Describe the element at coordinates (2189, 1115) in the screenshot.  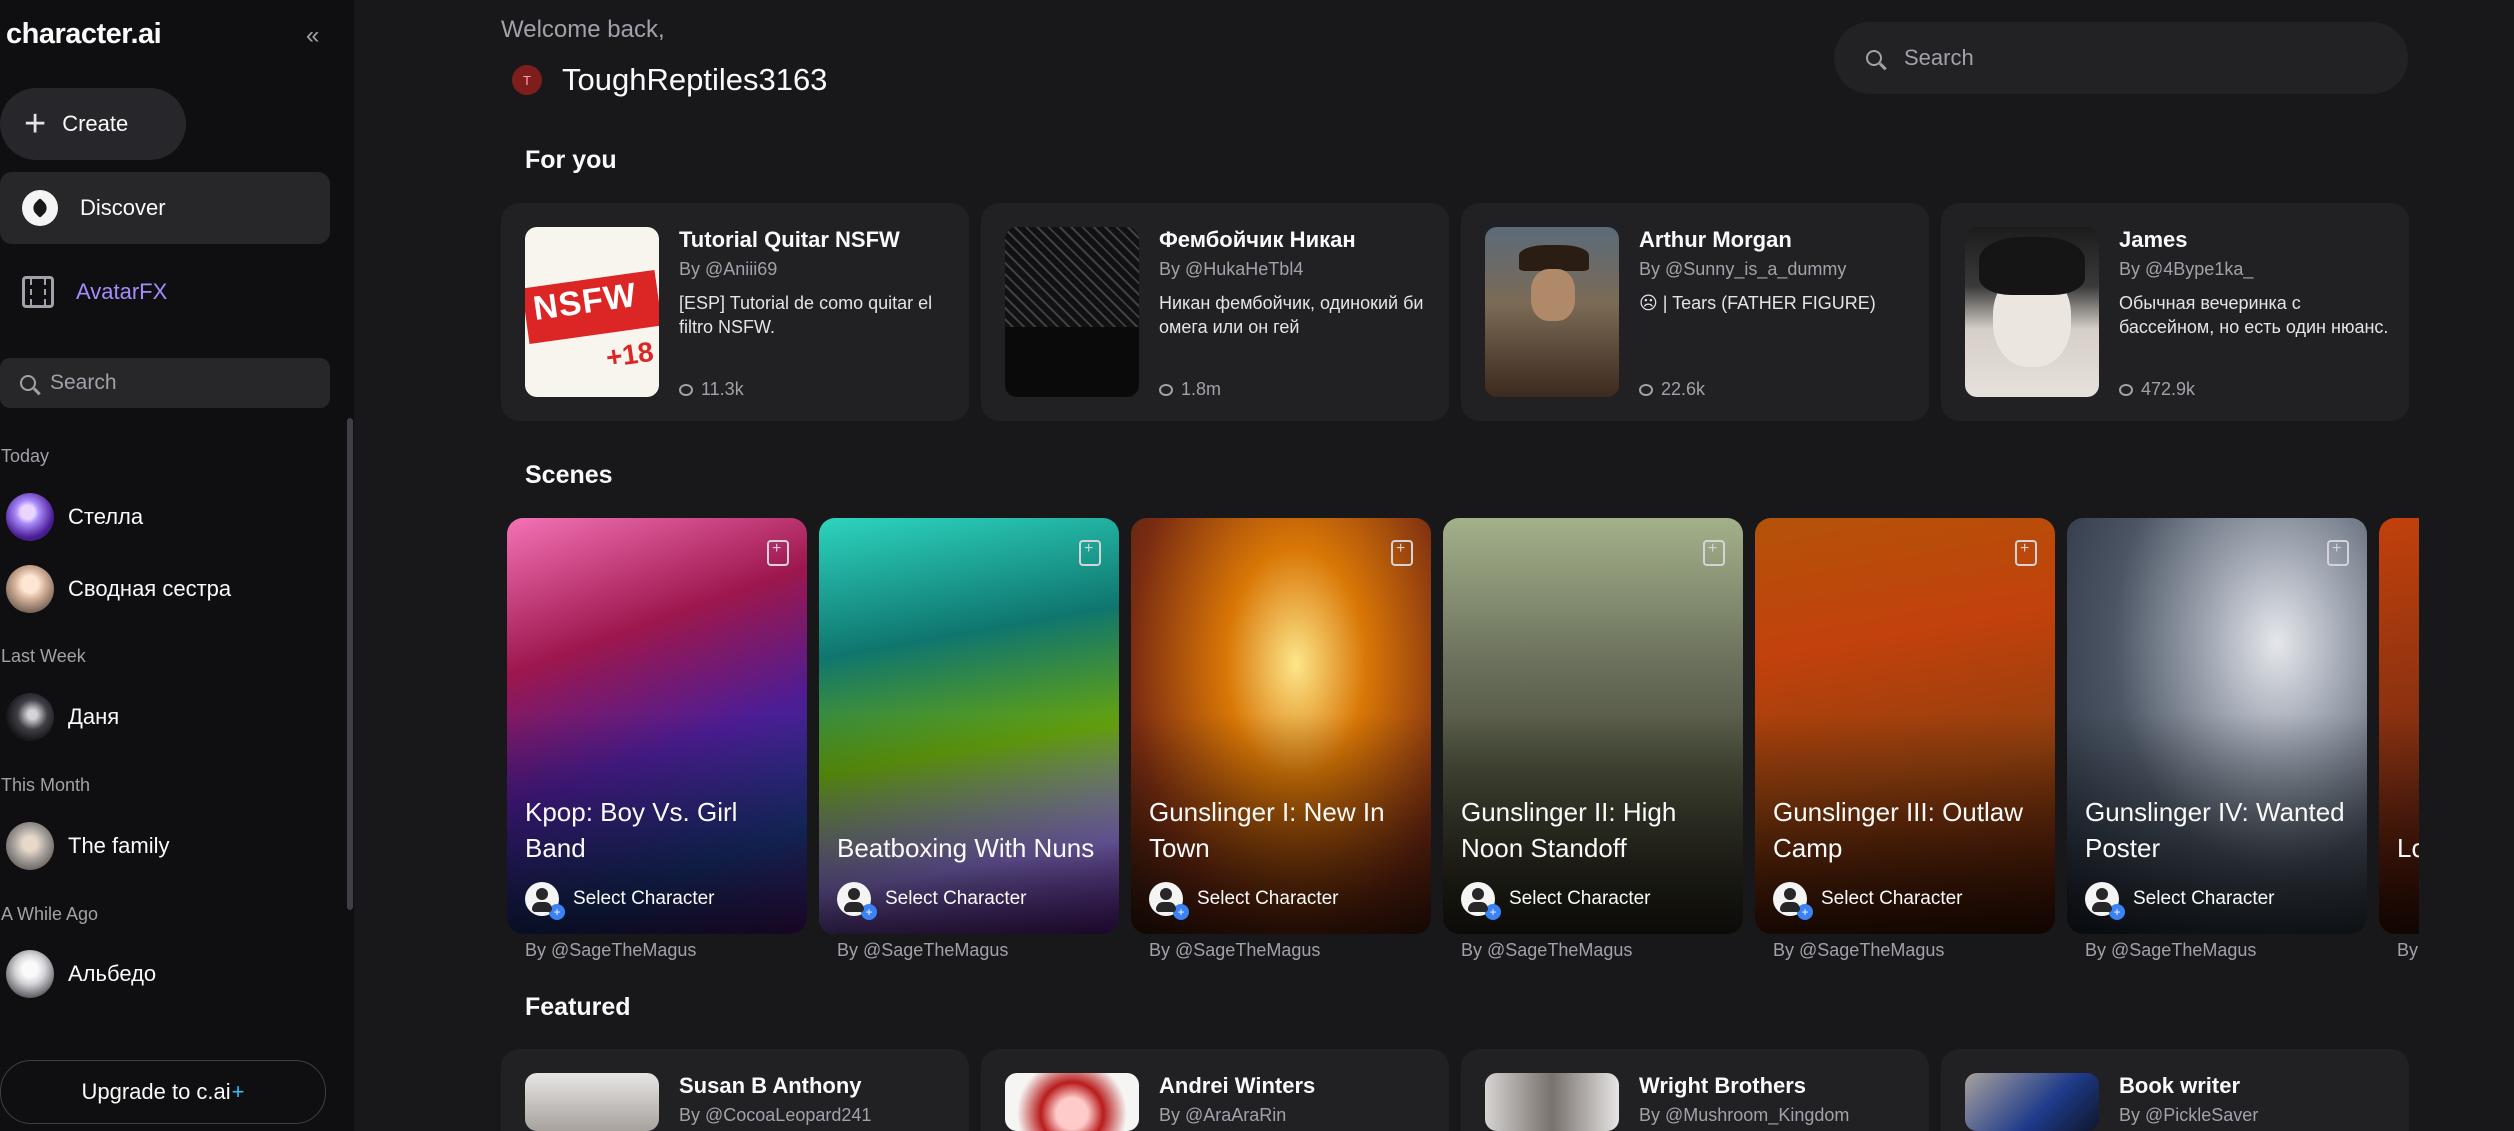
I see `character-author: By @PickleSaver` at that location.